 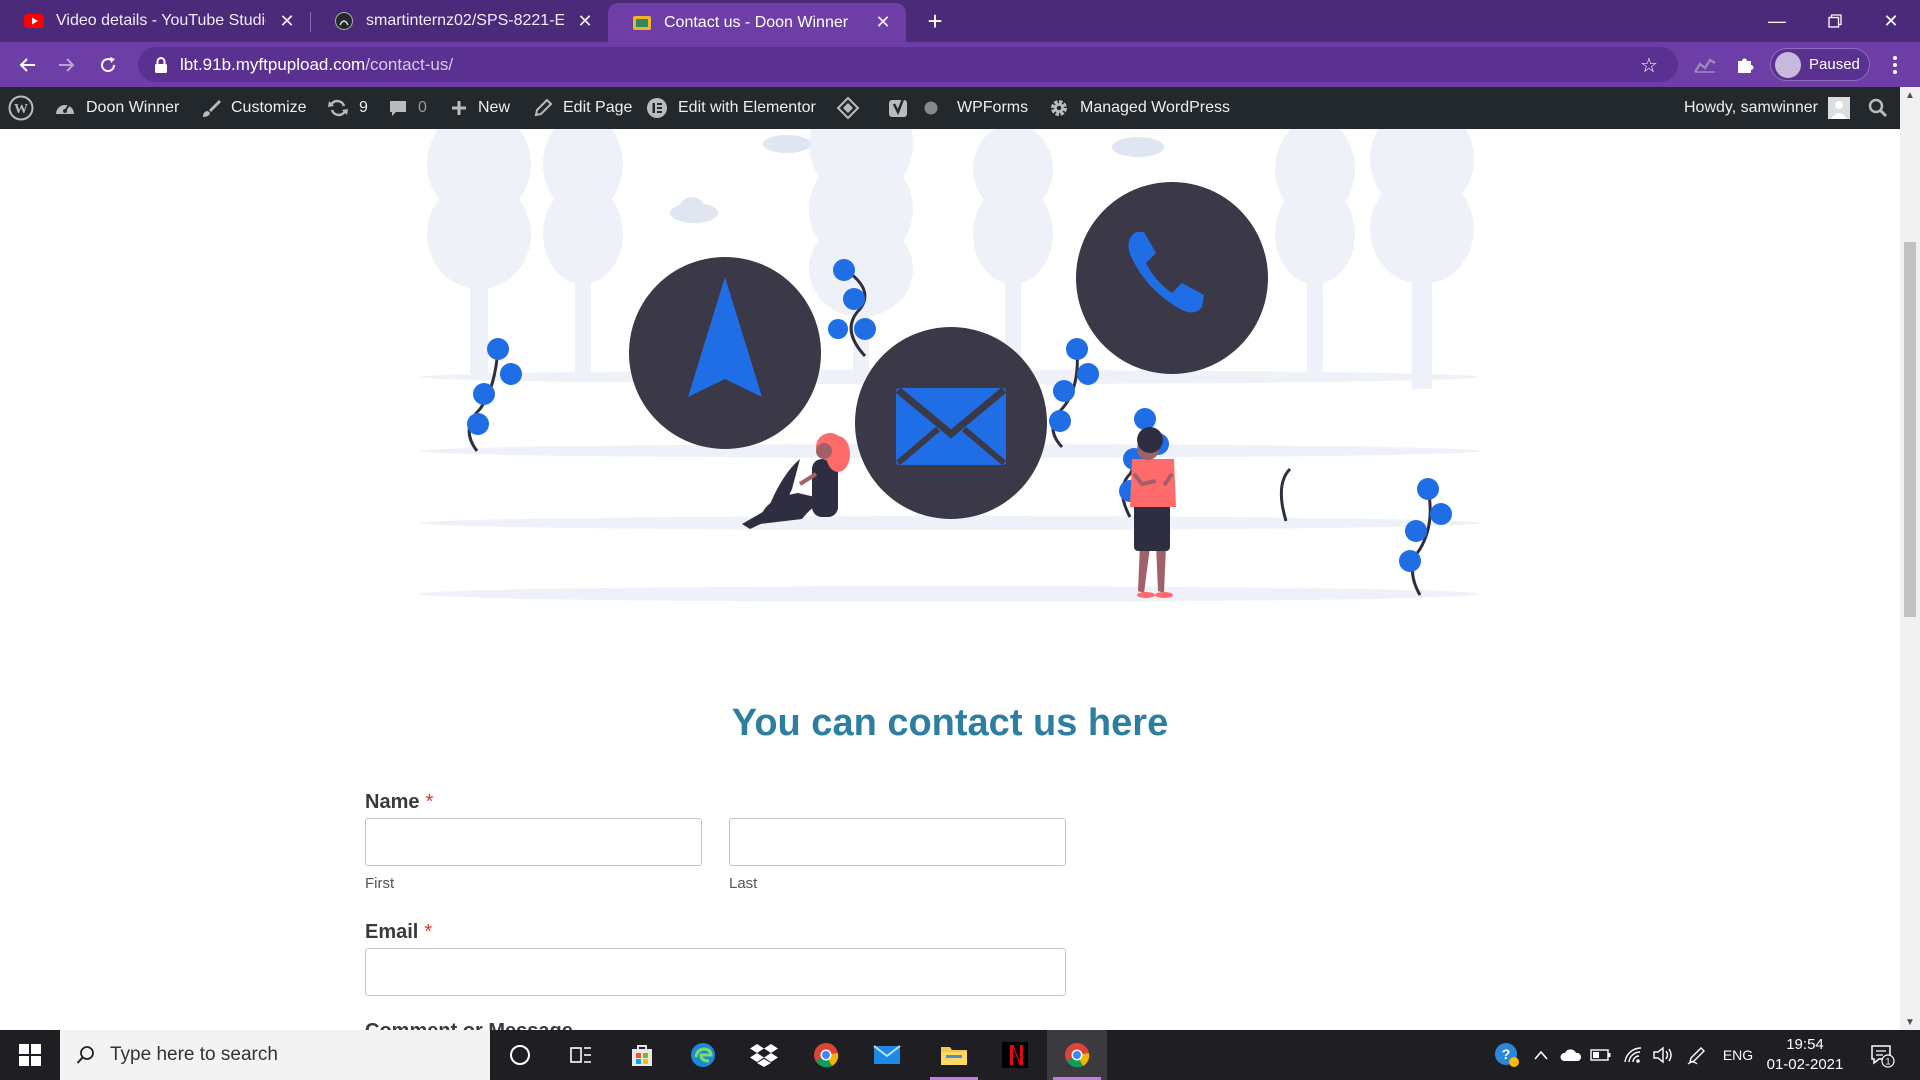 I want to click on paintbrush-icon, so click(x=212, y=108).